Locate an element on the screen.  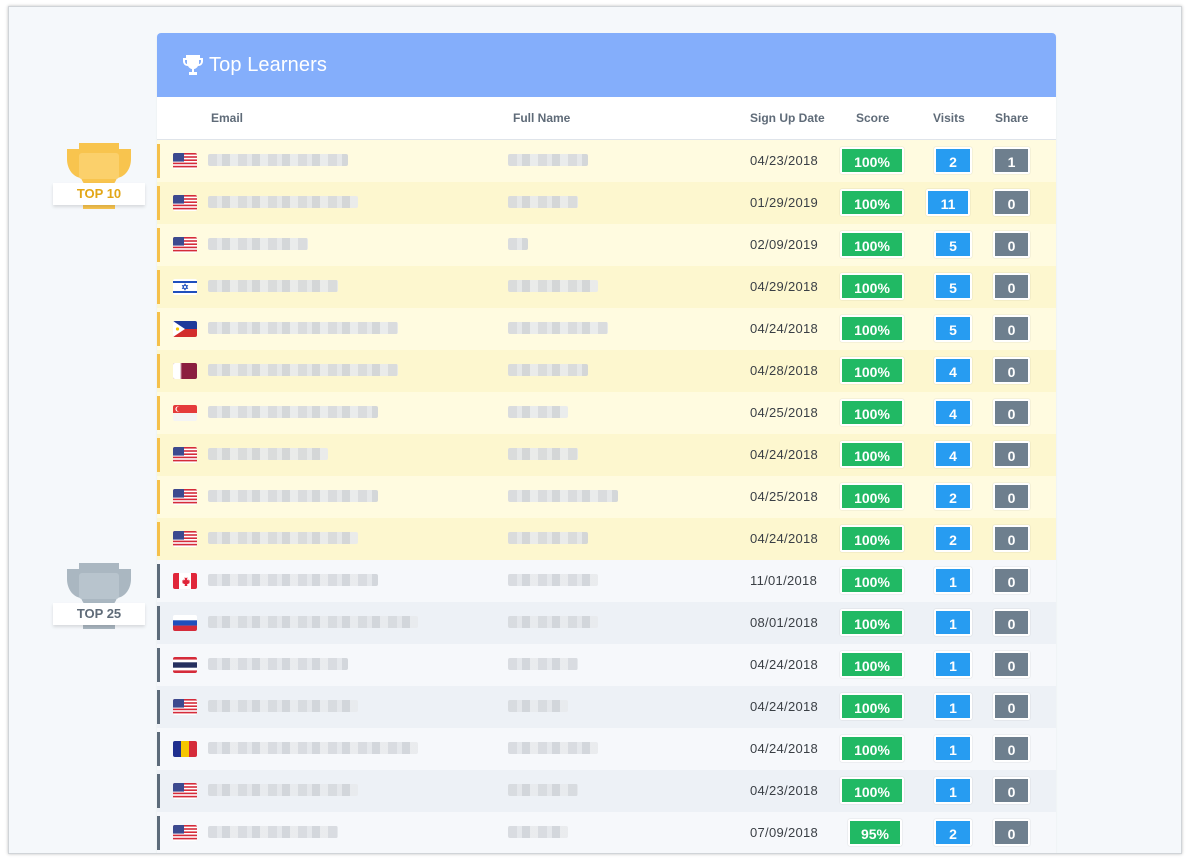
table-row: 04/24/2018 100% 5 0 is located at coordinates (606, 329).